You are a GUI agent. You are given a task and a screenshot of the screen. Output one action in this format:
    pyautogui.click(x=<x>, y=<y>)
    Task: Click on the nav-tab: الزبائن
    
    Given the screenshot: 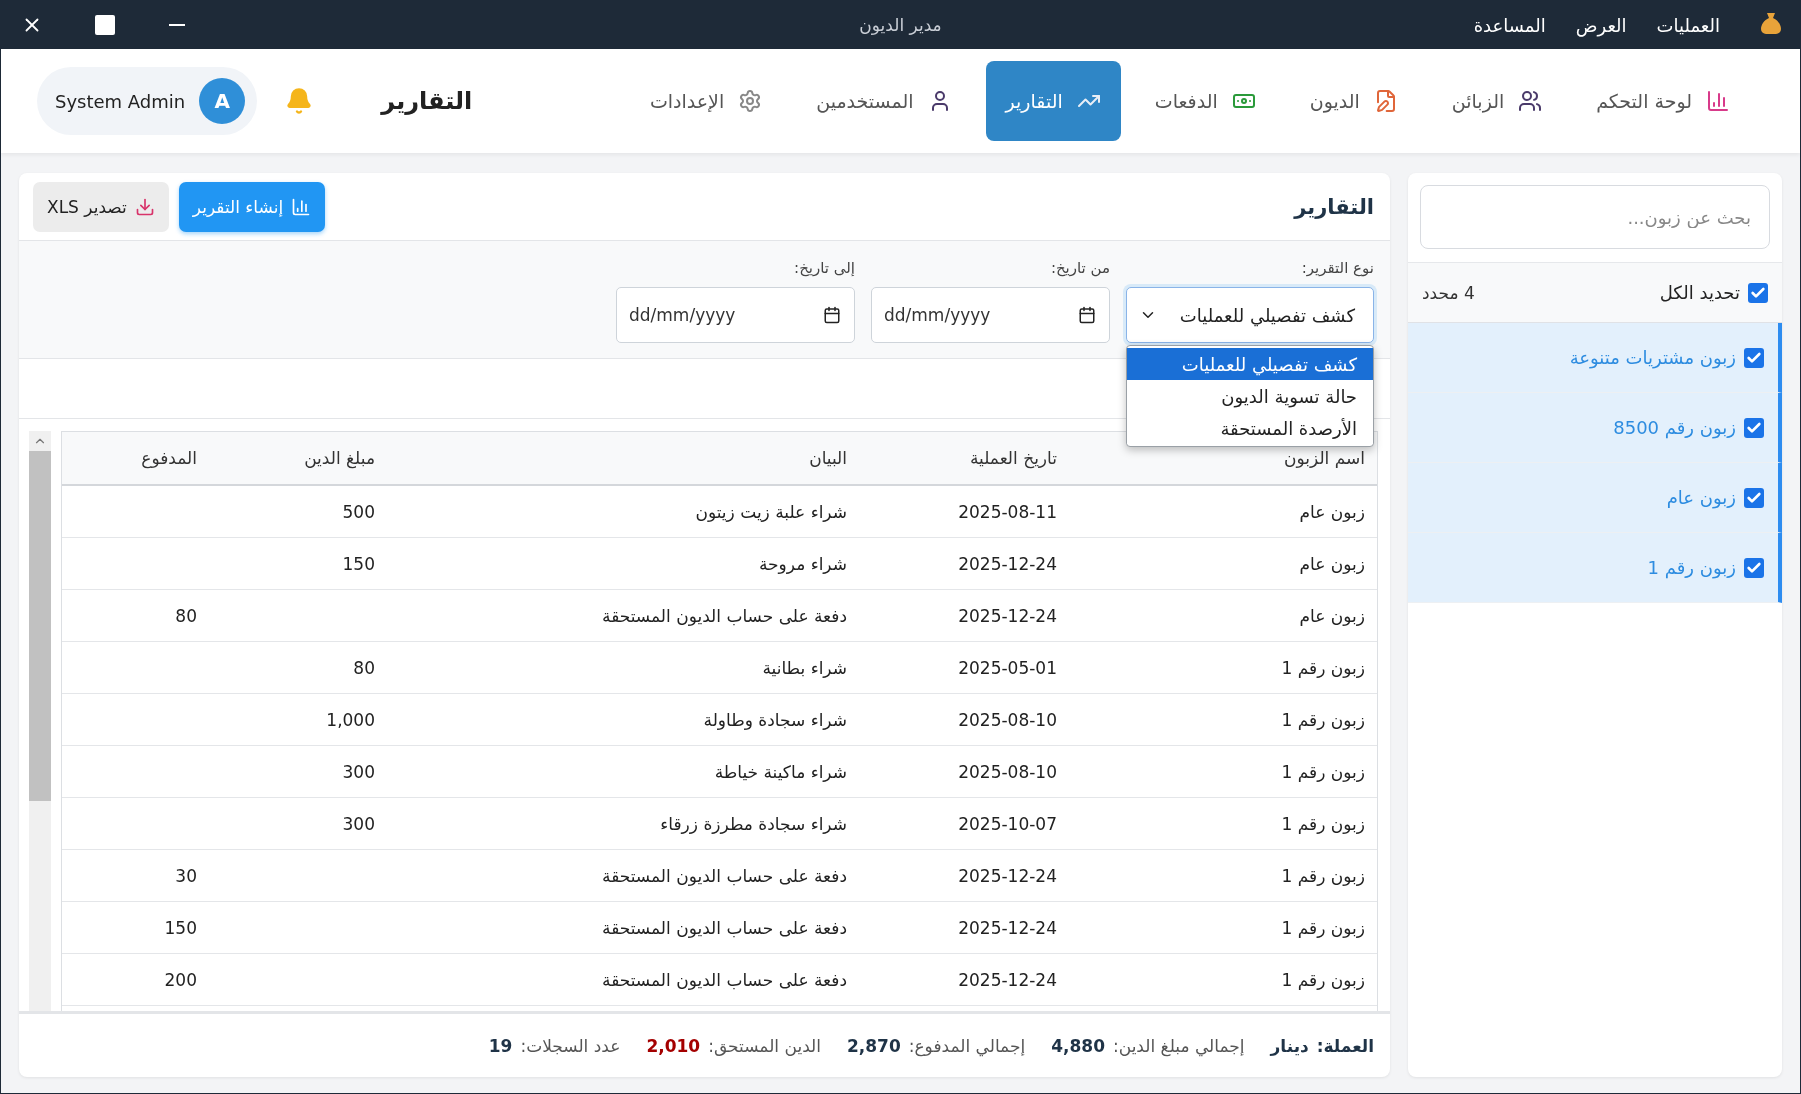 What is the action you would take?
    pyautogui.click(x=1497, y=101)
    